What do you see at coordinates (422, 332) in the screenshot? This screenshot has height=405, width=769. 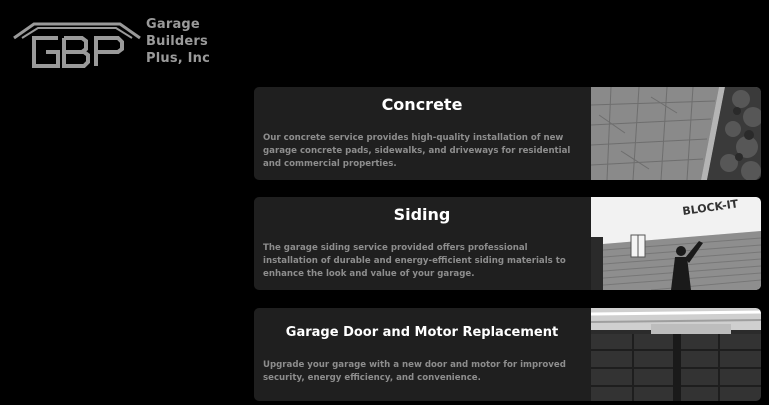 I see `service-title: Garage Door and Motor Replacement` at bounding box center [422, 332].